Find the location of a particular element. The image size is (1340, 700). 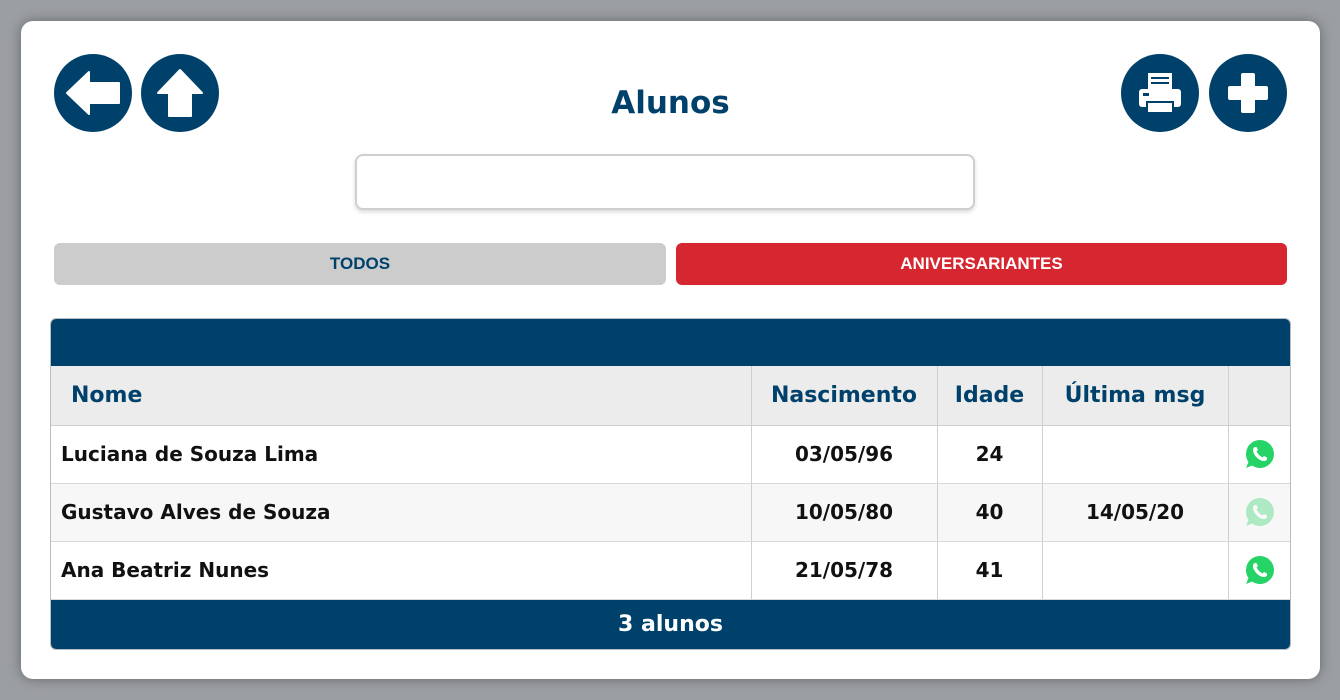

column-header-idade: Idade is located at coordinates (990, 396).